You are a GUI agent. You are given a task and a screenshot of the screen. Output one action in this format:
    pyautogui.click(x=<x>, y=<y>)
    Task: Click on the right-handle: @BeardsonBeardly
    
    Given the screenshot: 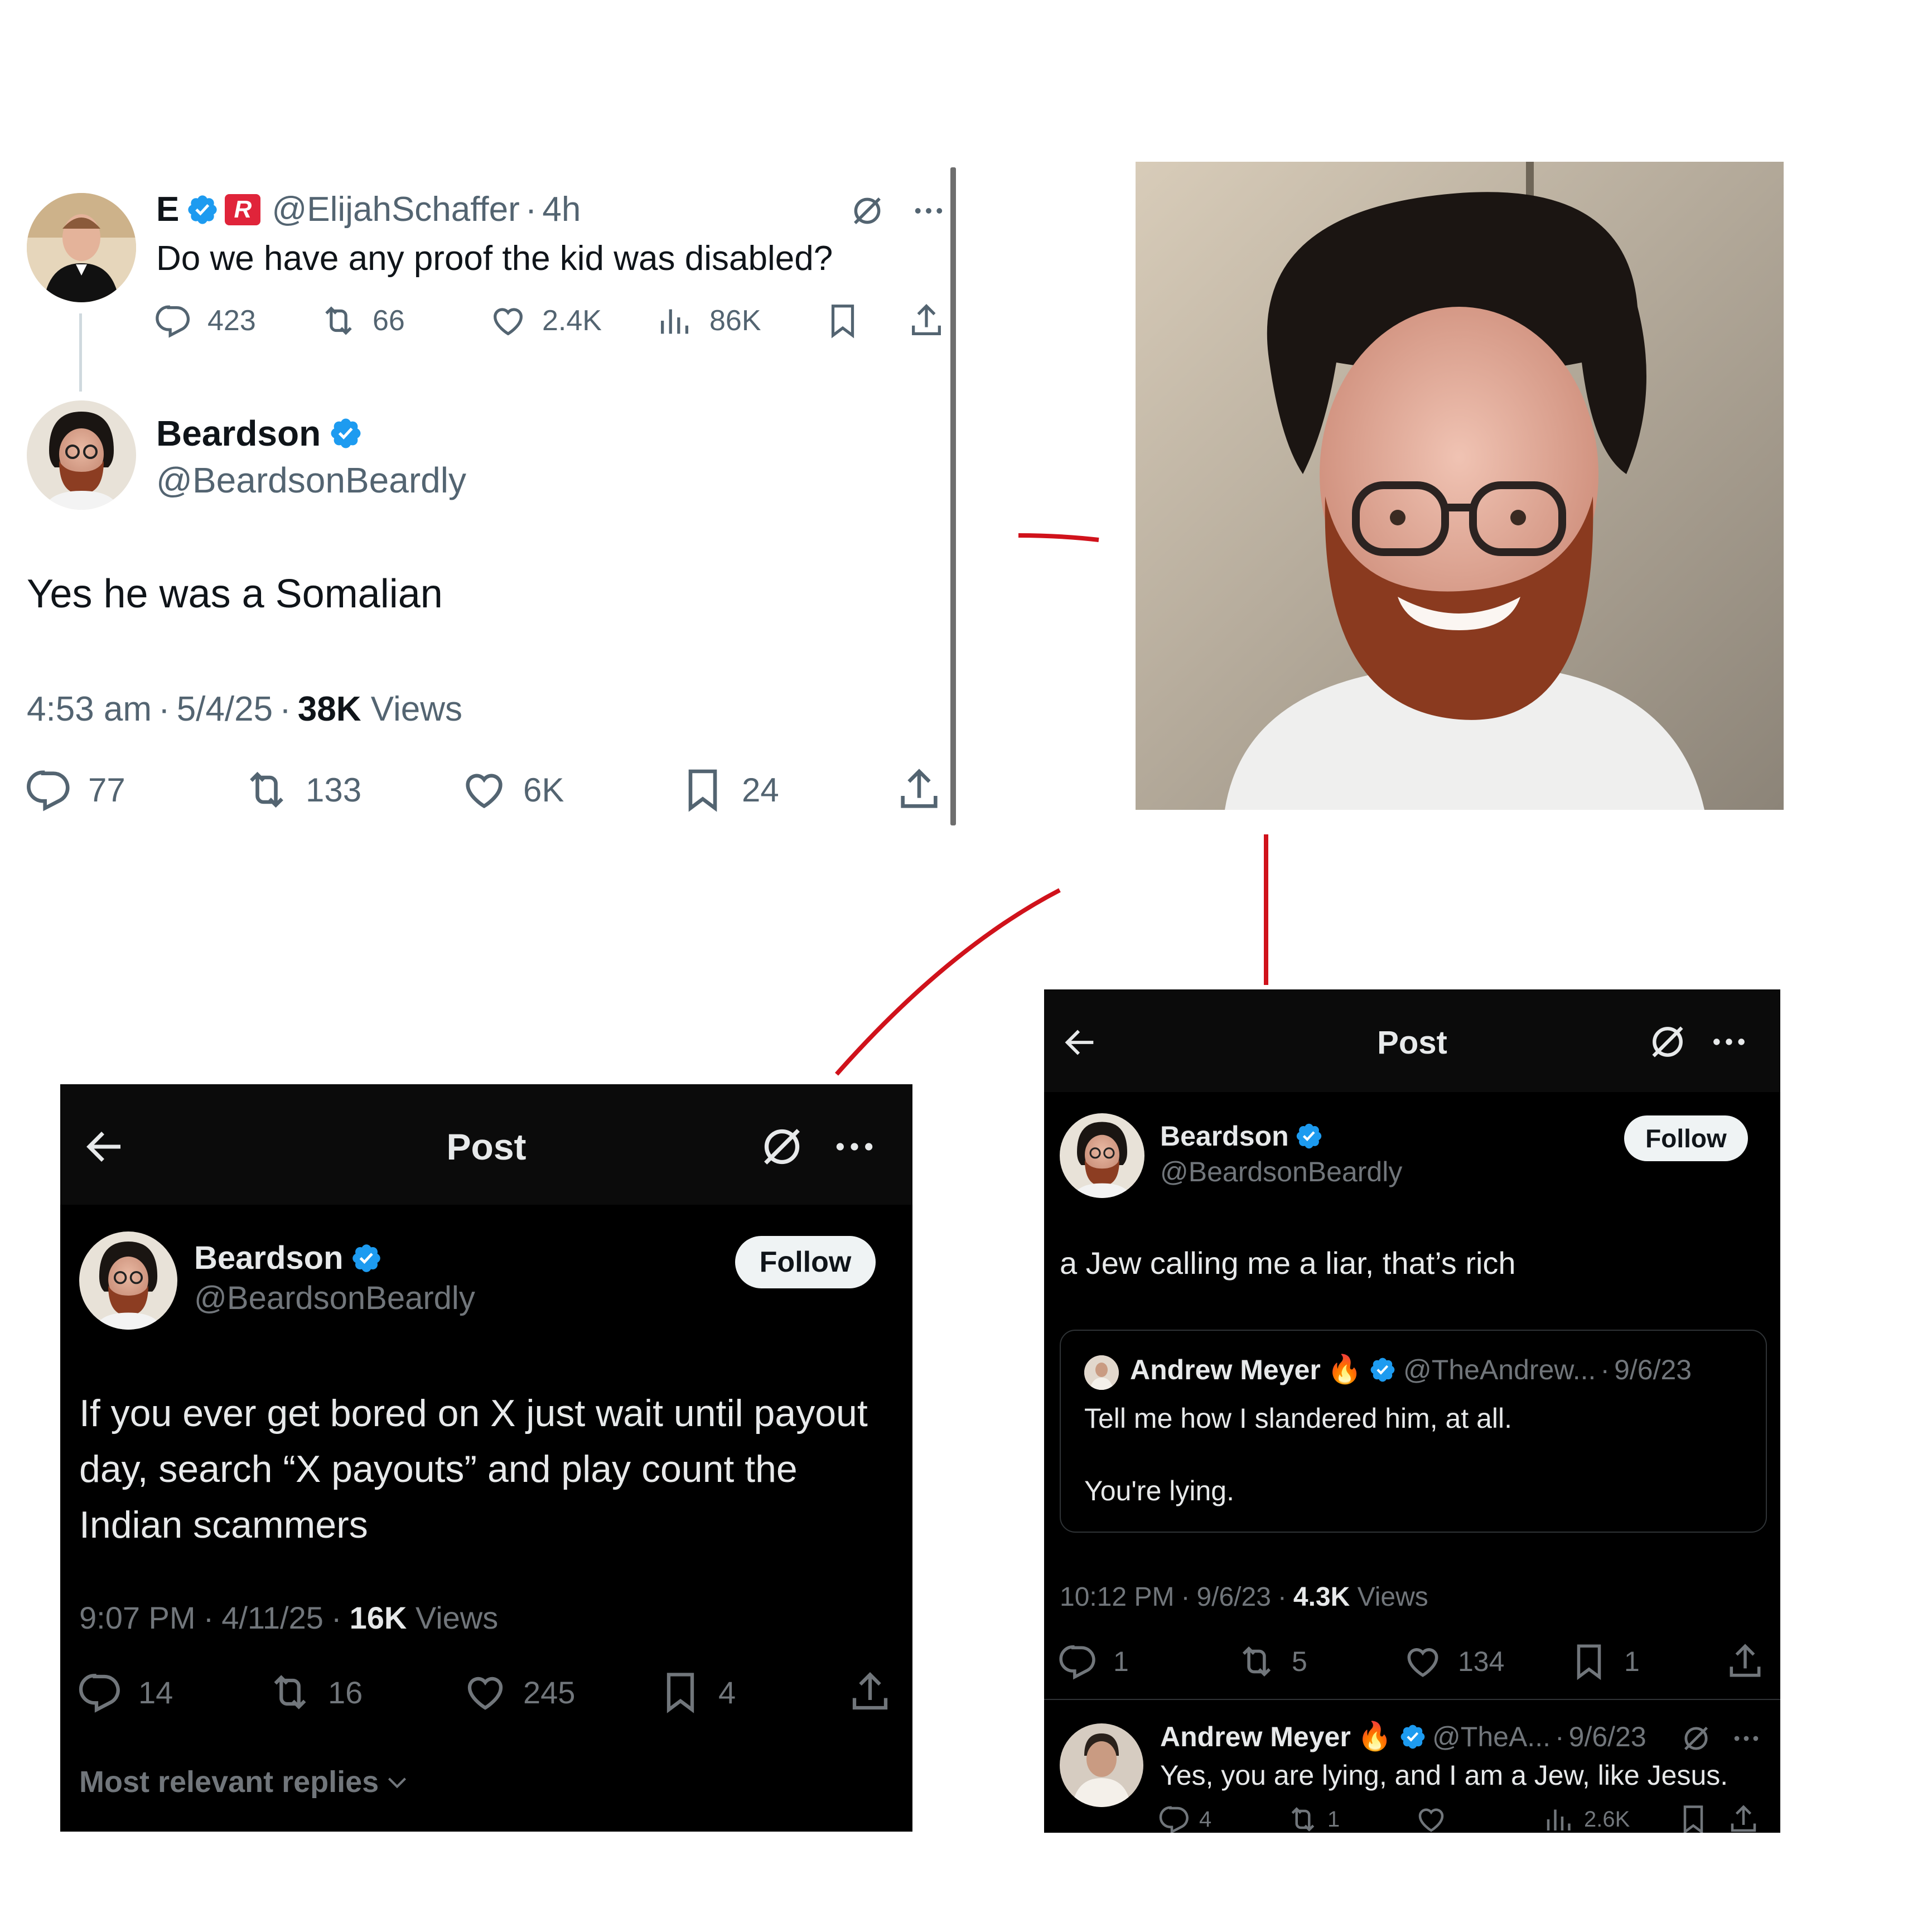 What is the action you would take?
    pyautogui.click(x=1281, y=1172)
    